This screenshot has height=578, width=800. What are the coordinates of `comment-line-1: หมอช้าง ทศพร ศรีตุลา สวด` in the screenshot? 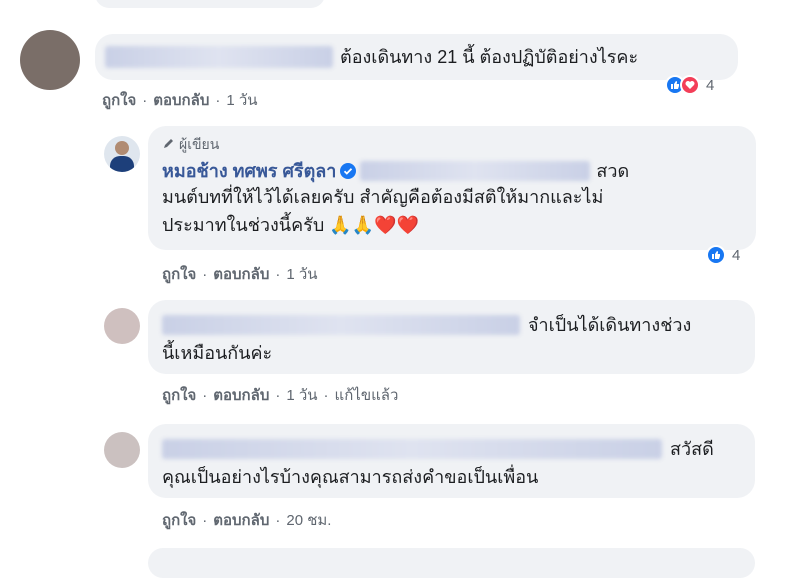 It's located at (395, 171).